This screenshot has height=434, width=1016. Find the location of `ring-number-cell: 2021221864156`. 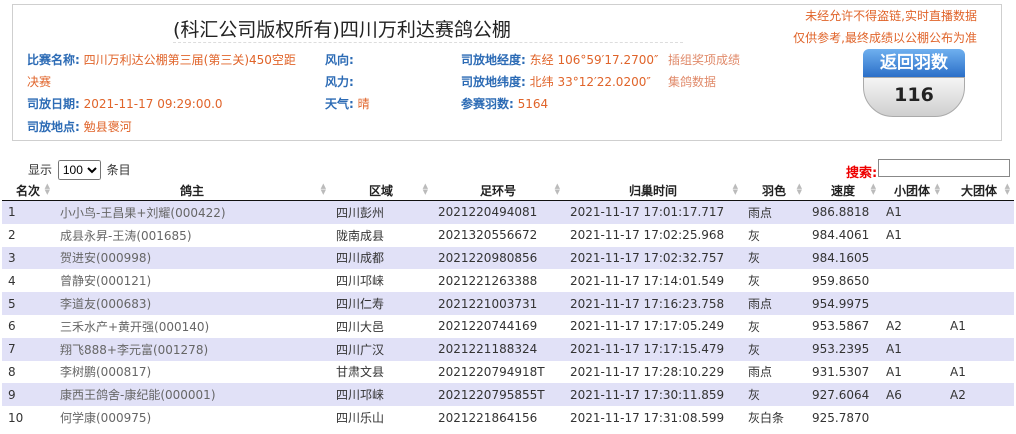

ring-number-cell: 2021221864156 is located at coordinates (498, 417).